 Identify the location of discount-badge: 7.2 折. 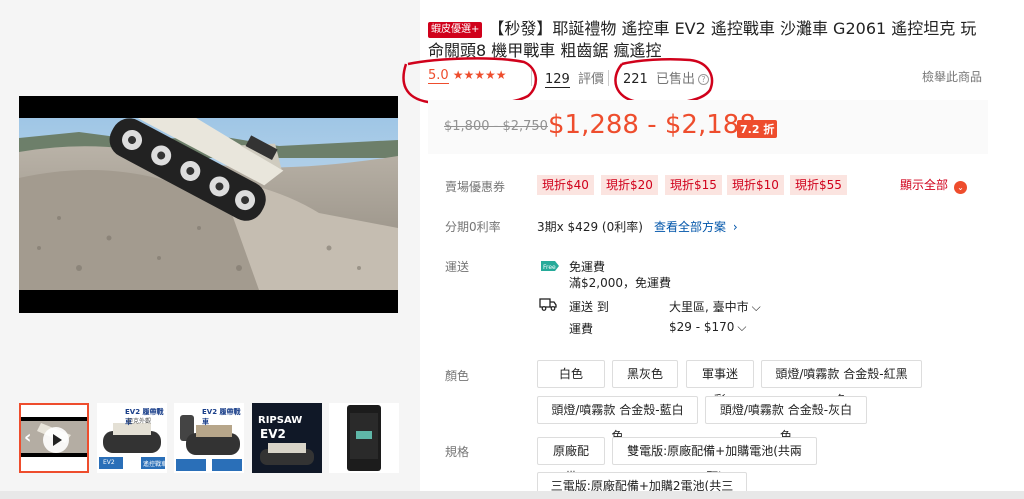
(757, 129).